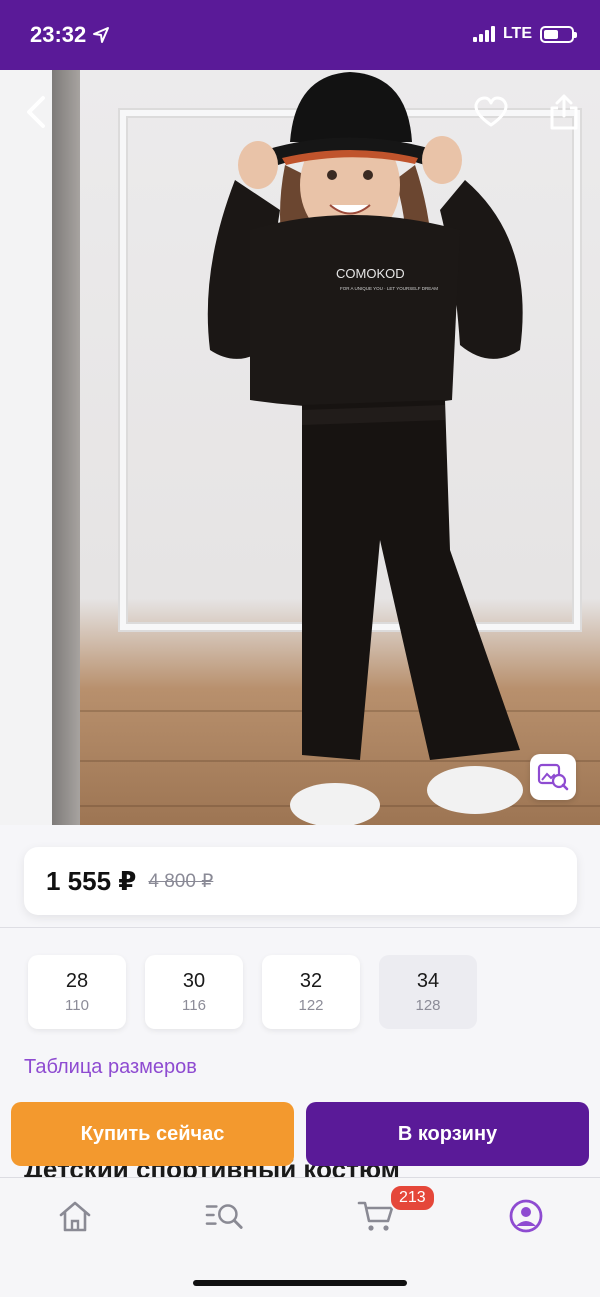 This screenshot has width=600, height=1297. I want to click on catalog-search-icon, so click(224, 1216).